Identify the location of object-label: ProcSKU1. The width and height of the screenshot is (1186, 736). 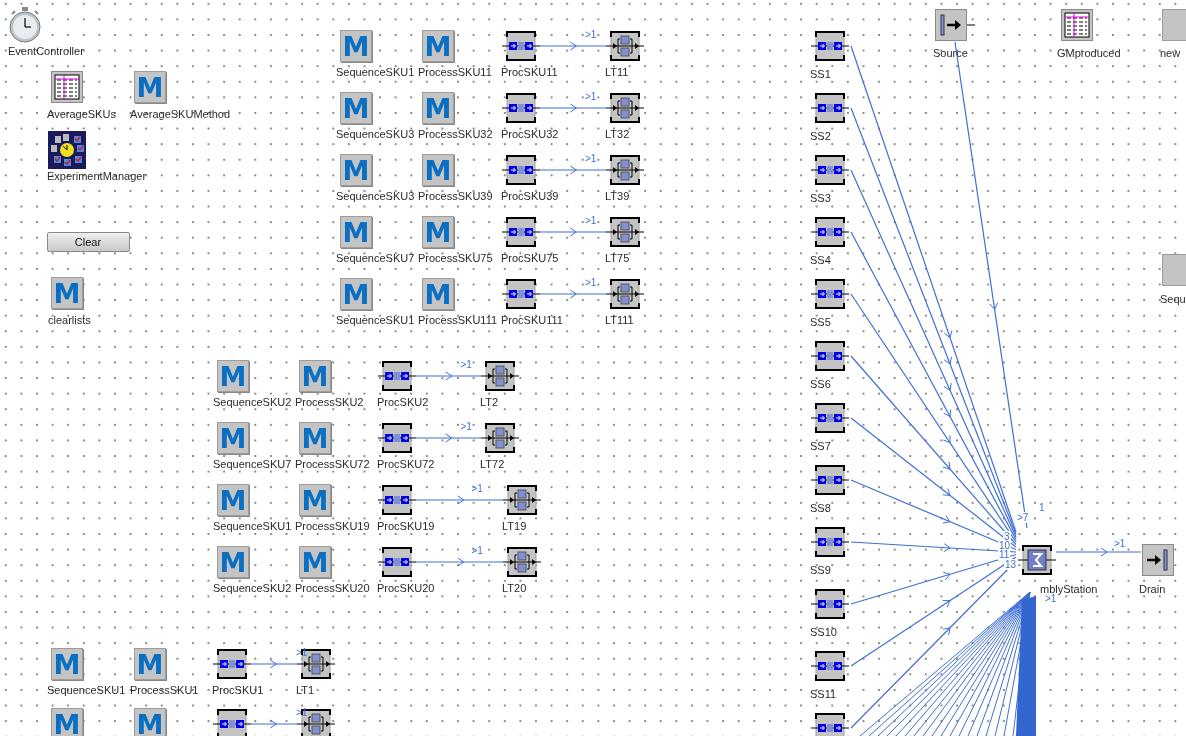
(238, 690).